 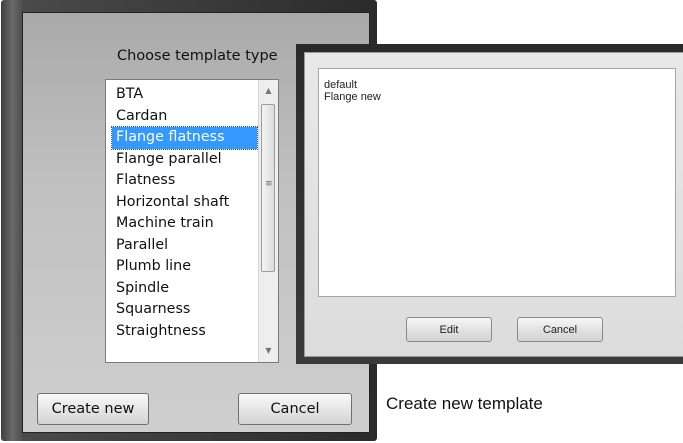 What do you see at coordinates (350, 85) in the screenshot?
I see `list-item: default` at bounding box center [350, 85].